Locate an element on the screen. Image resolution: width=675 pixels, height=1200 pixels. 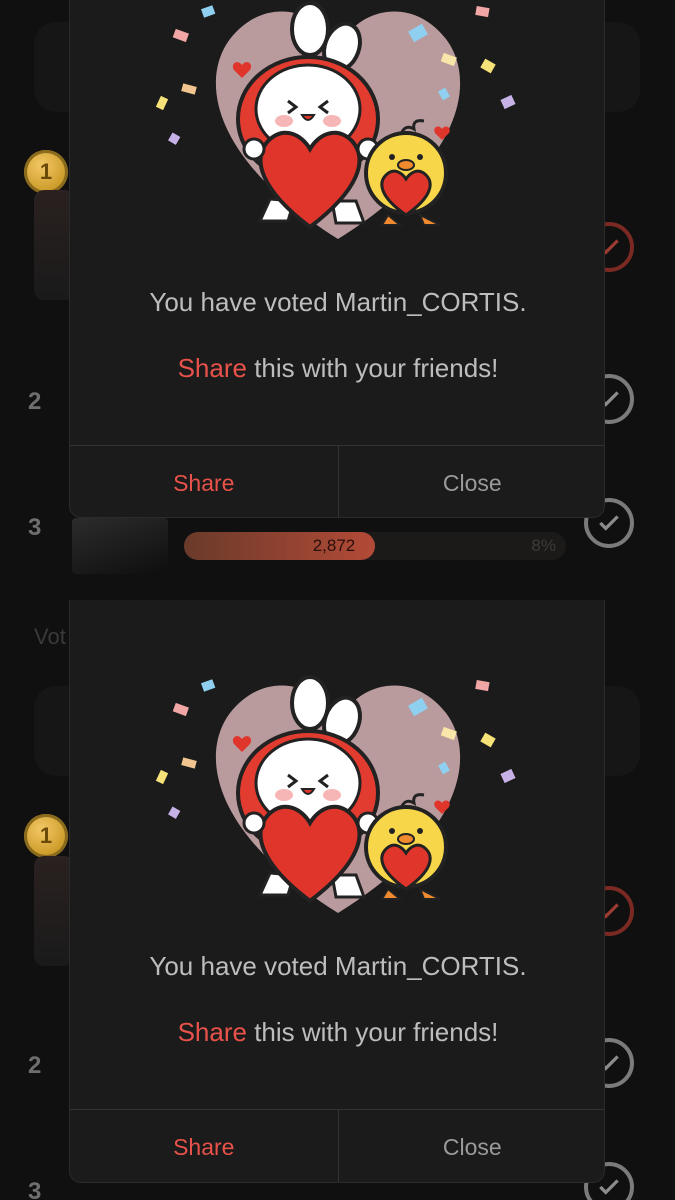
vote-progress-bar: 2,872 8% is located at coordinates (375, 546).